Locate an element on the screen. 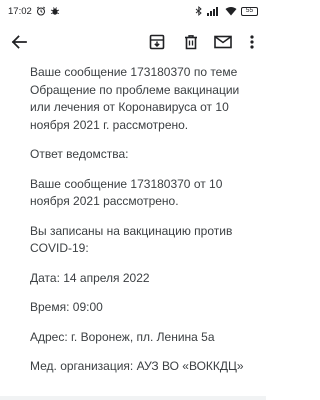  status-bar: 17:02 55 is located at coordinates (133, 11).